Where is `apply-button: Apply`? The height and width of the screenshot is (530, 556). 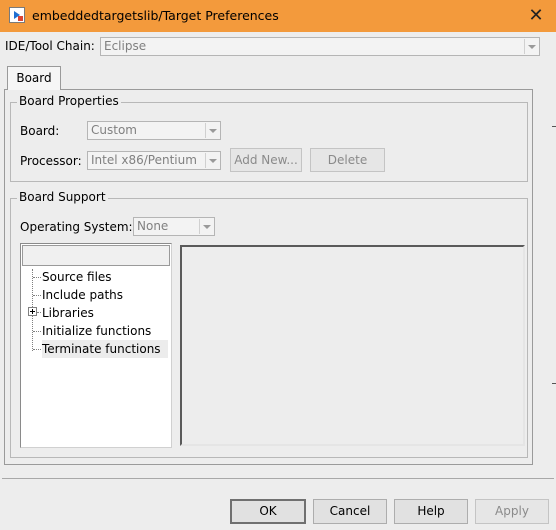 apply-button: Apply is located at coordinates (512, 511).